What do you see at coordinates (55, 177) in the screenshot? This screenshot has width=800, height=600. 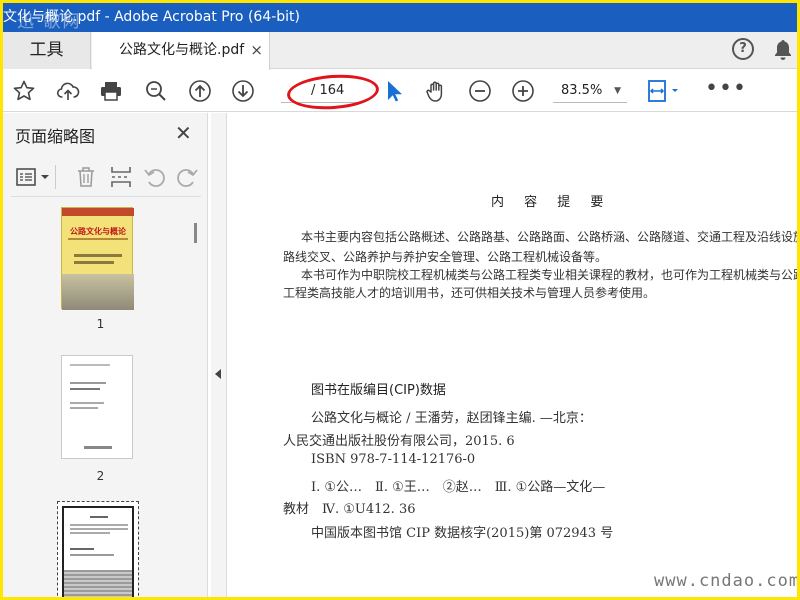 I see `divider` at bounding box center [55, 177].